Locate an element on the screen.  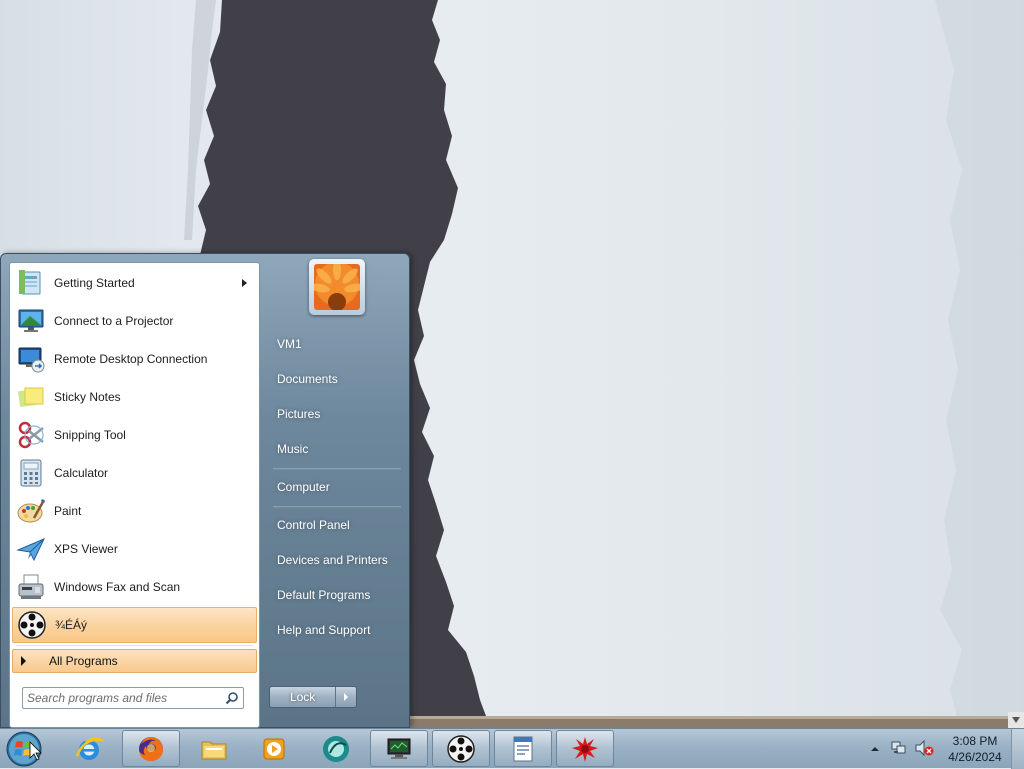
scissors-icon is located at coordinates (31, 435).